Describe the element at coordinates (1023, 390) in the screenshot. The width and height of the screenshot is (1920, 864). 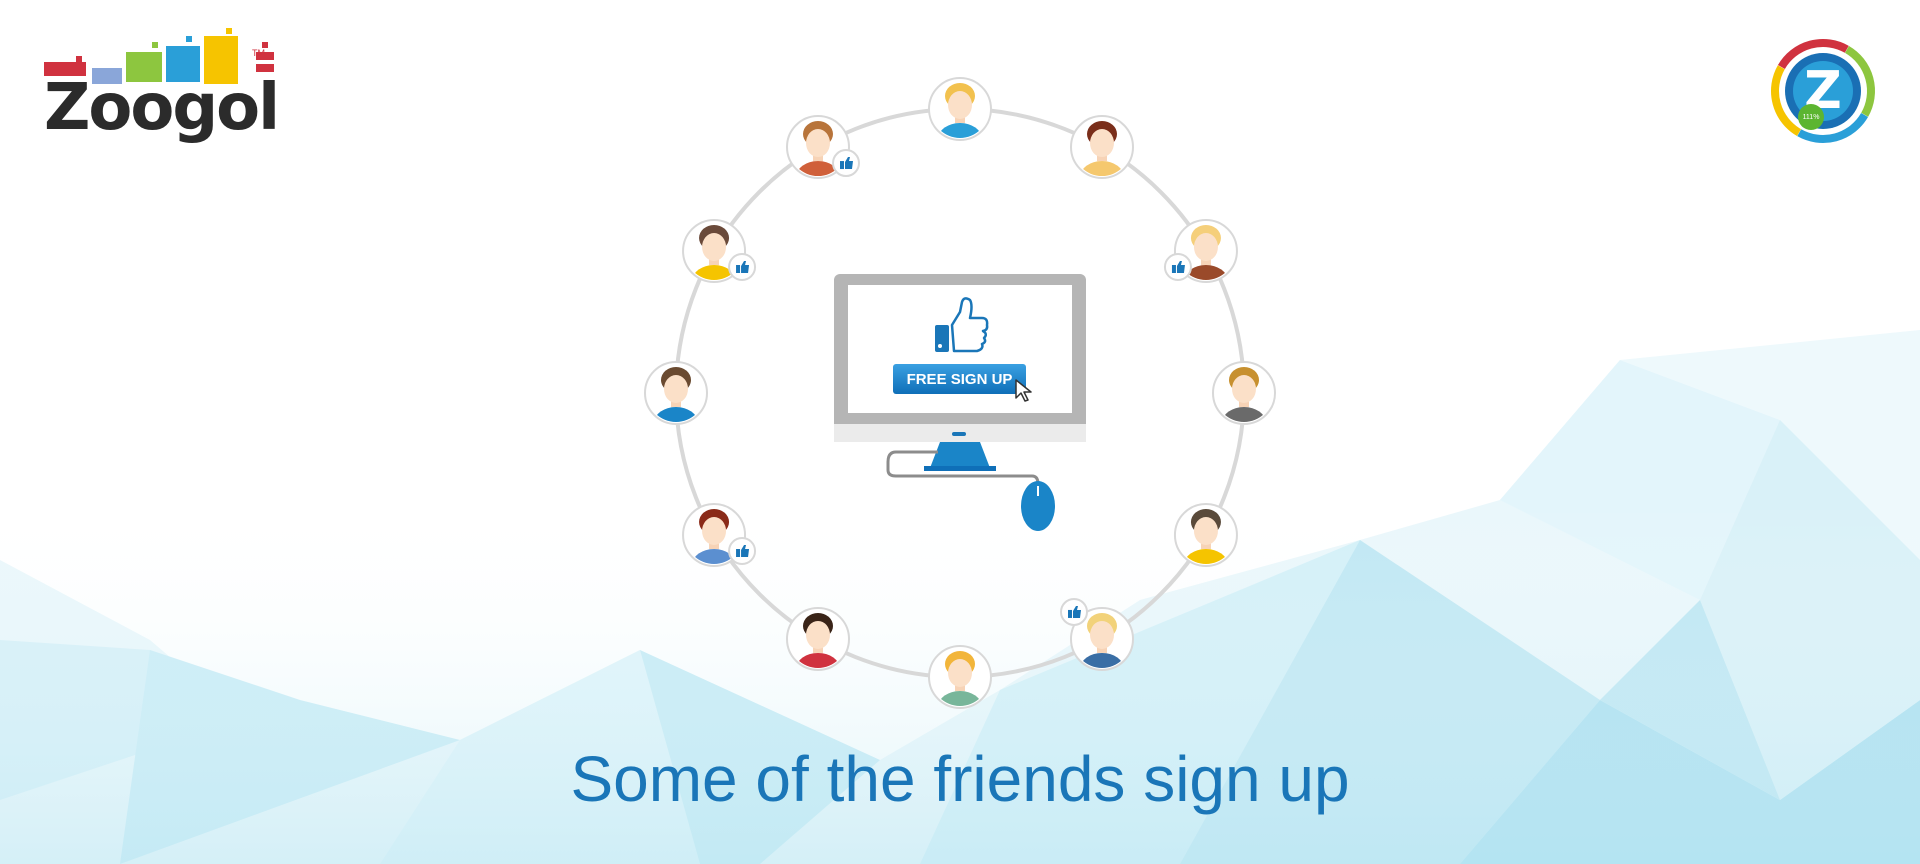
I see `cursor-icon` at that location.